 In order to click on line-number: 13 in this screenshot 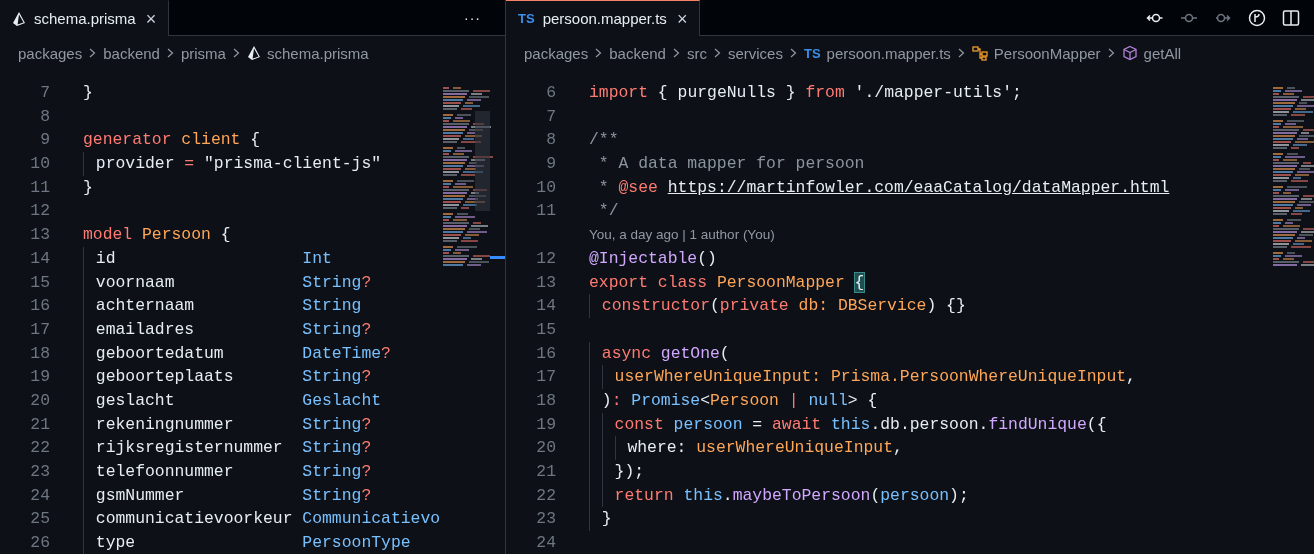, I will do `click(545, 282)`.